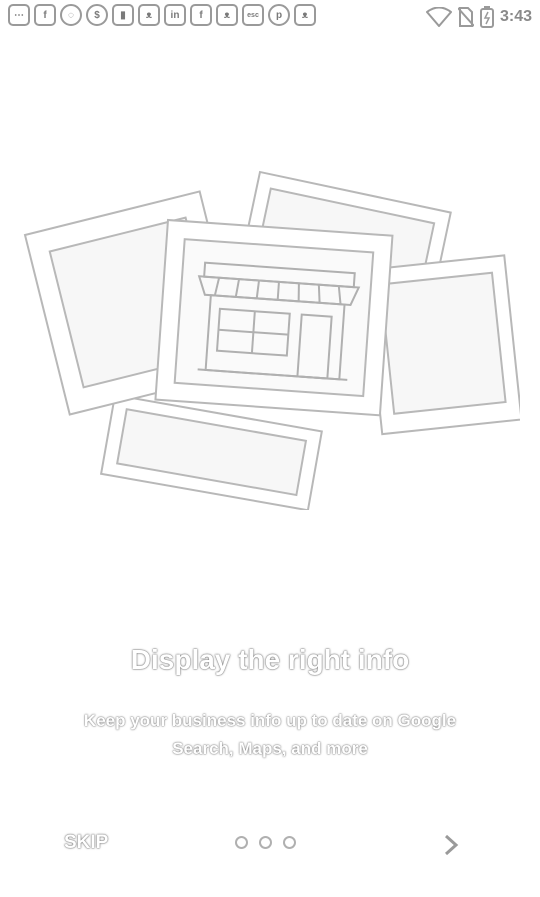 Image resolution: width=540 pixels, height=897 pixels. What do you see at coordinates (279, 15) in the screenshot?
I see `pinterest-icon: p` at bounding box center [279, 15].